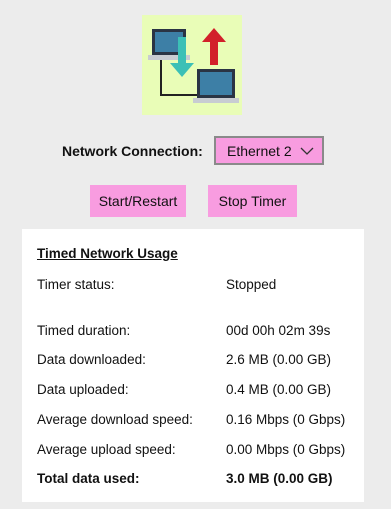 The image size is (391, 509). Describe the element at coordinates (279, 389) in the screenshot. I see `stat-value: 0.4 MB (0.00 GB)` at that location.